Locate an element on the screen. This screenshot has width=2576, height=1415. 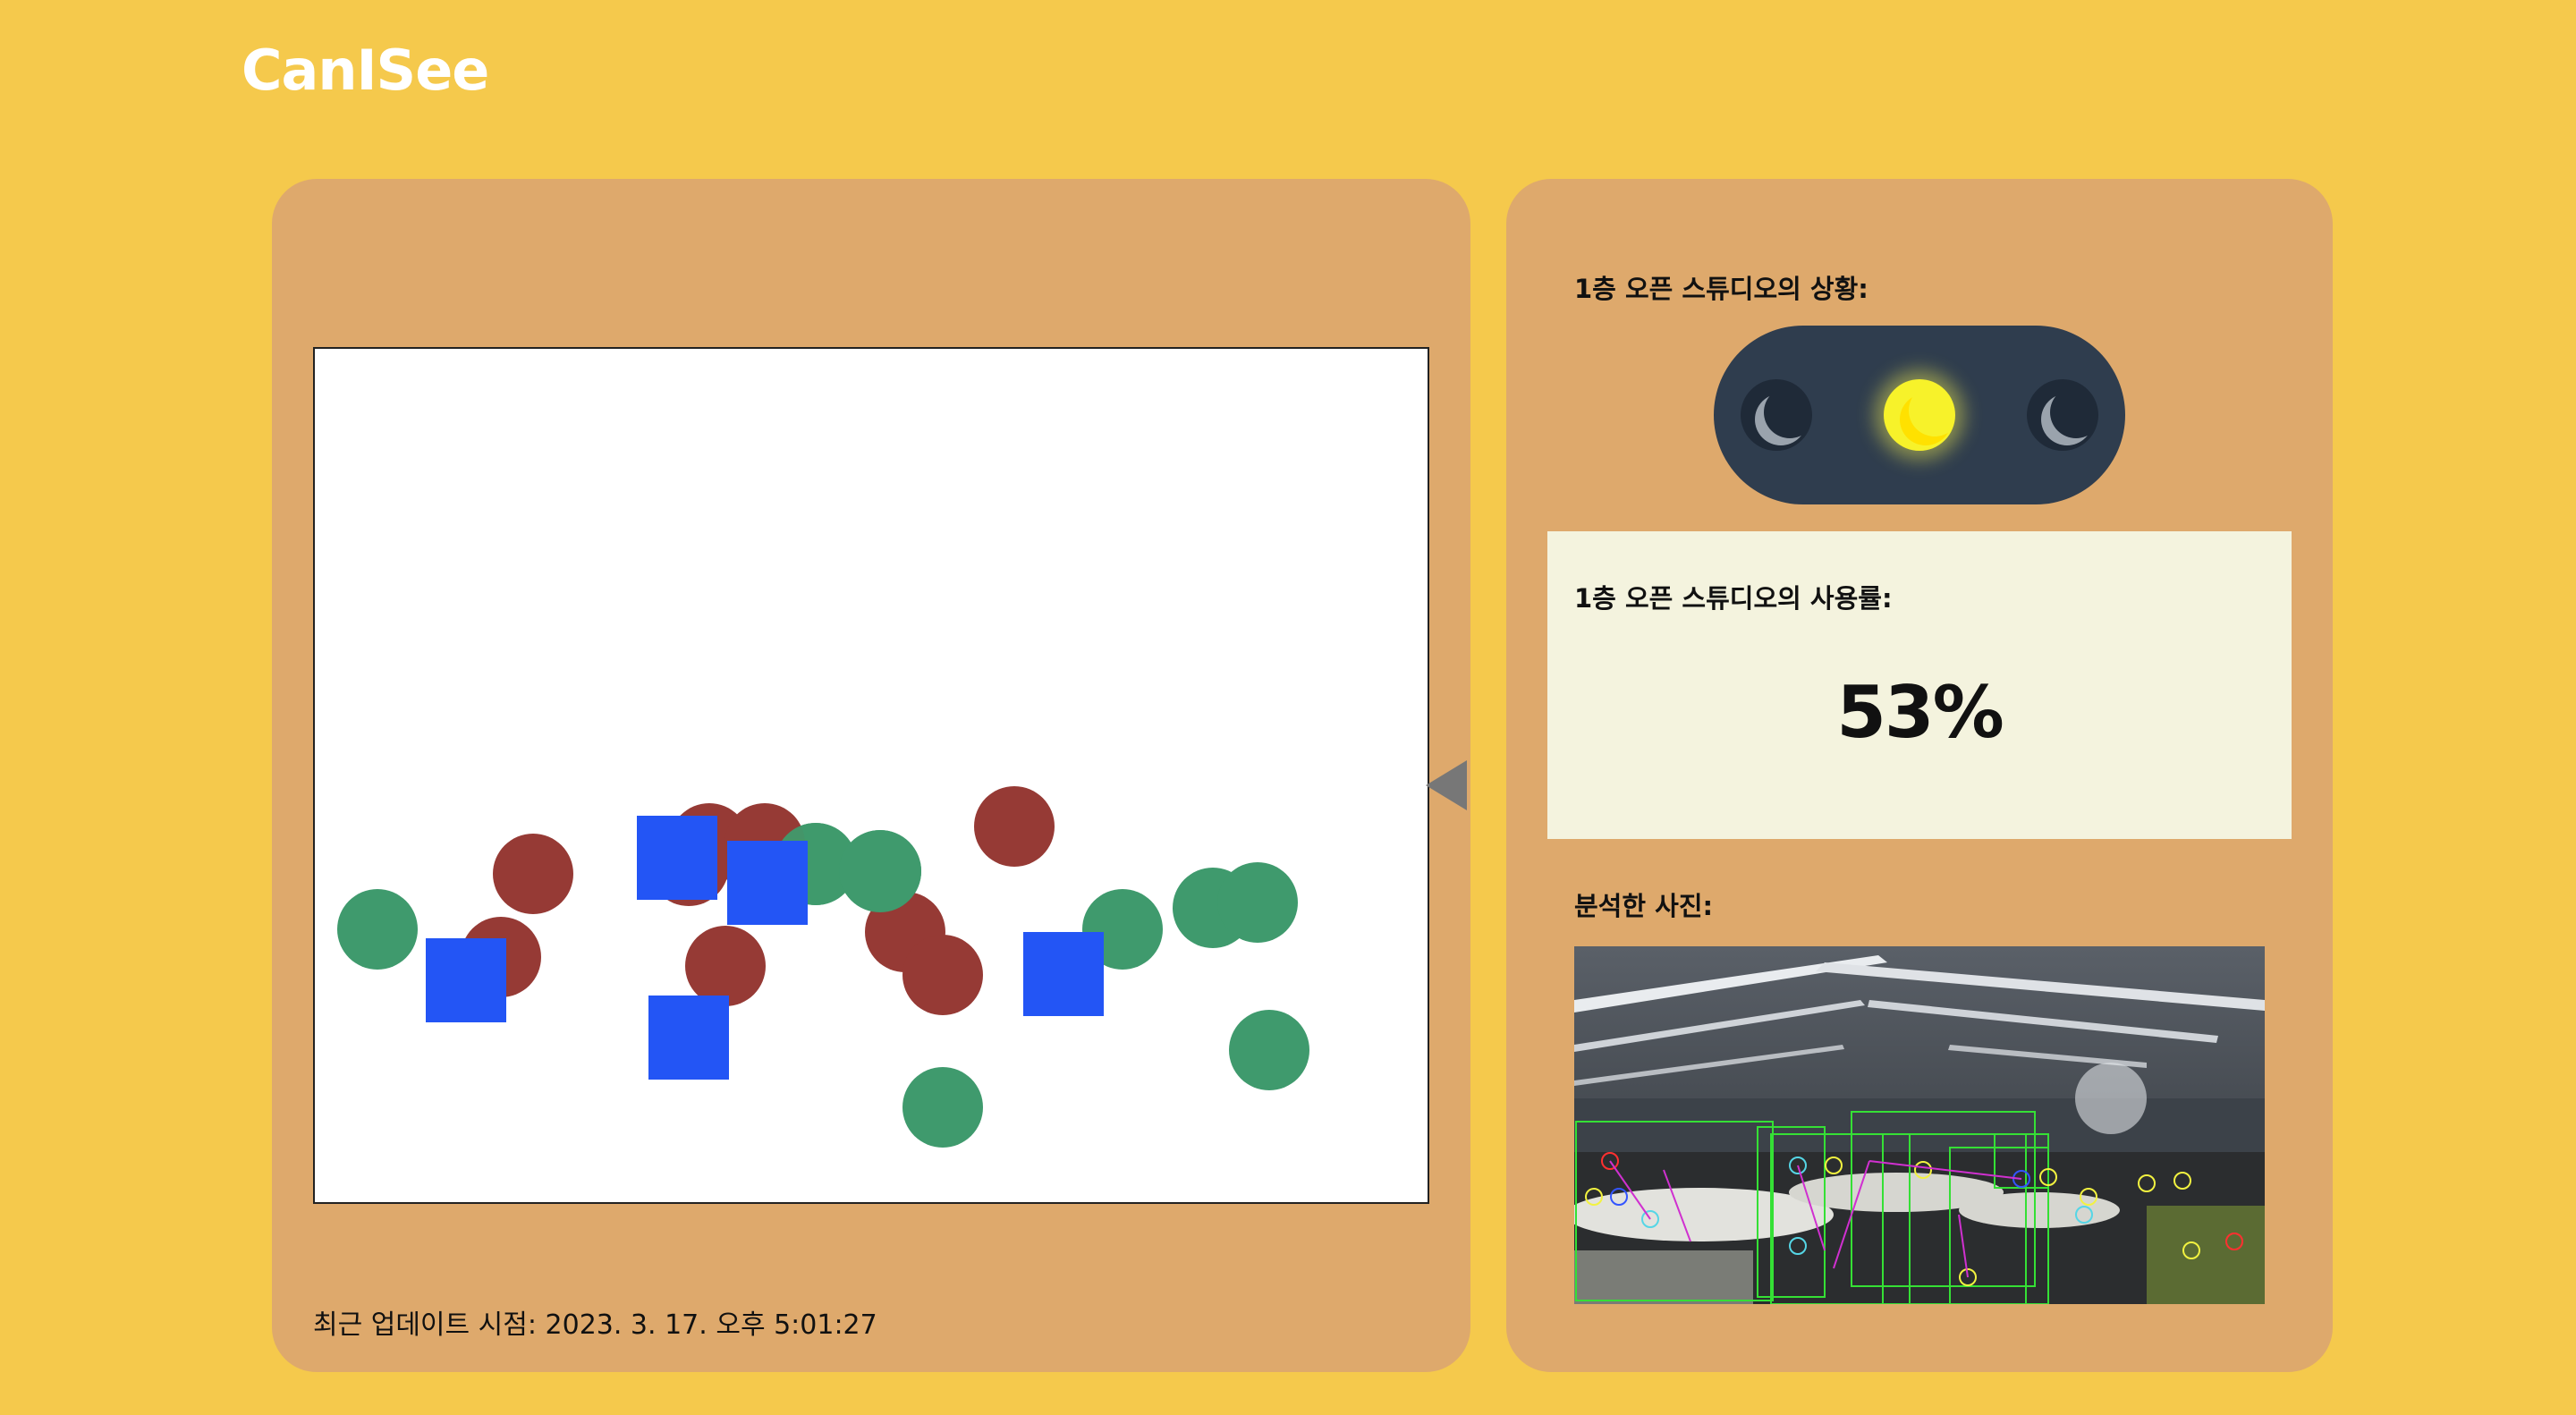
last-updated-text: 최근 업데이트 시점: 2023. 3. 17. 오후 5:01:27 is located at coordinates (595, 1325).